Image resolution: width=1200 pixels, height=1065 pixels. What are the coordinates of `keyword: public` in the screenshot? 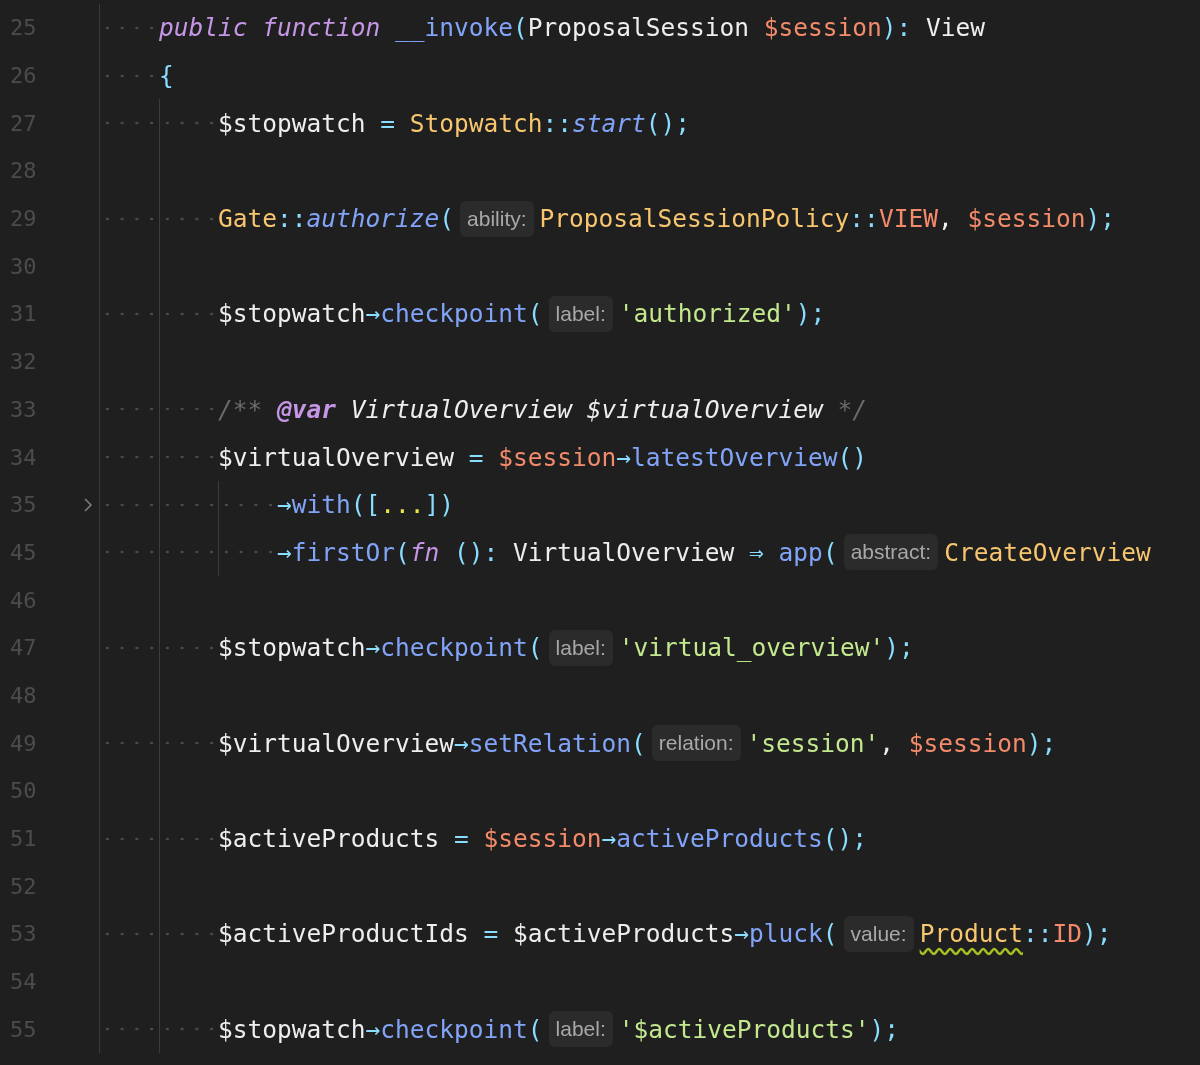 It's located at (204, 28).